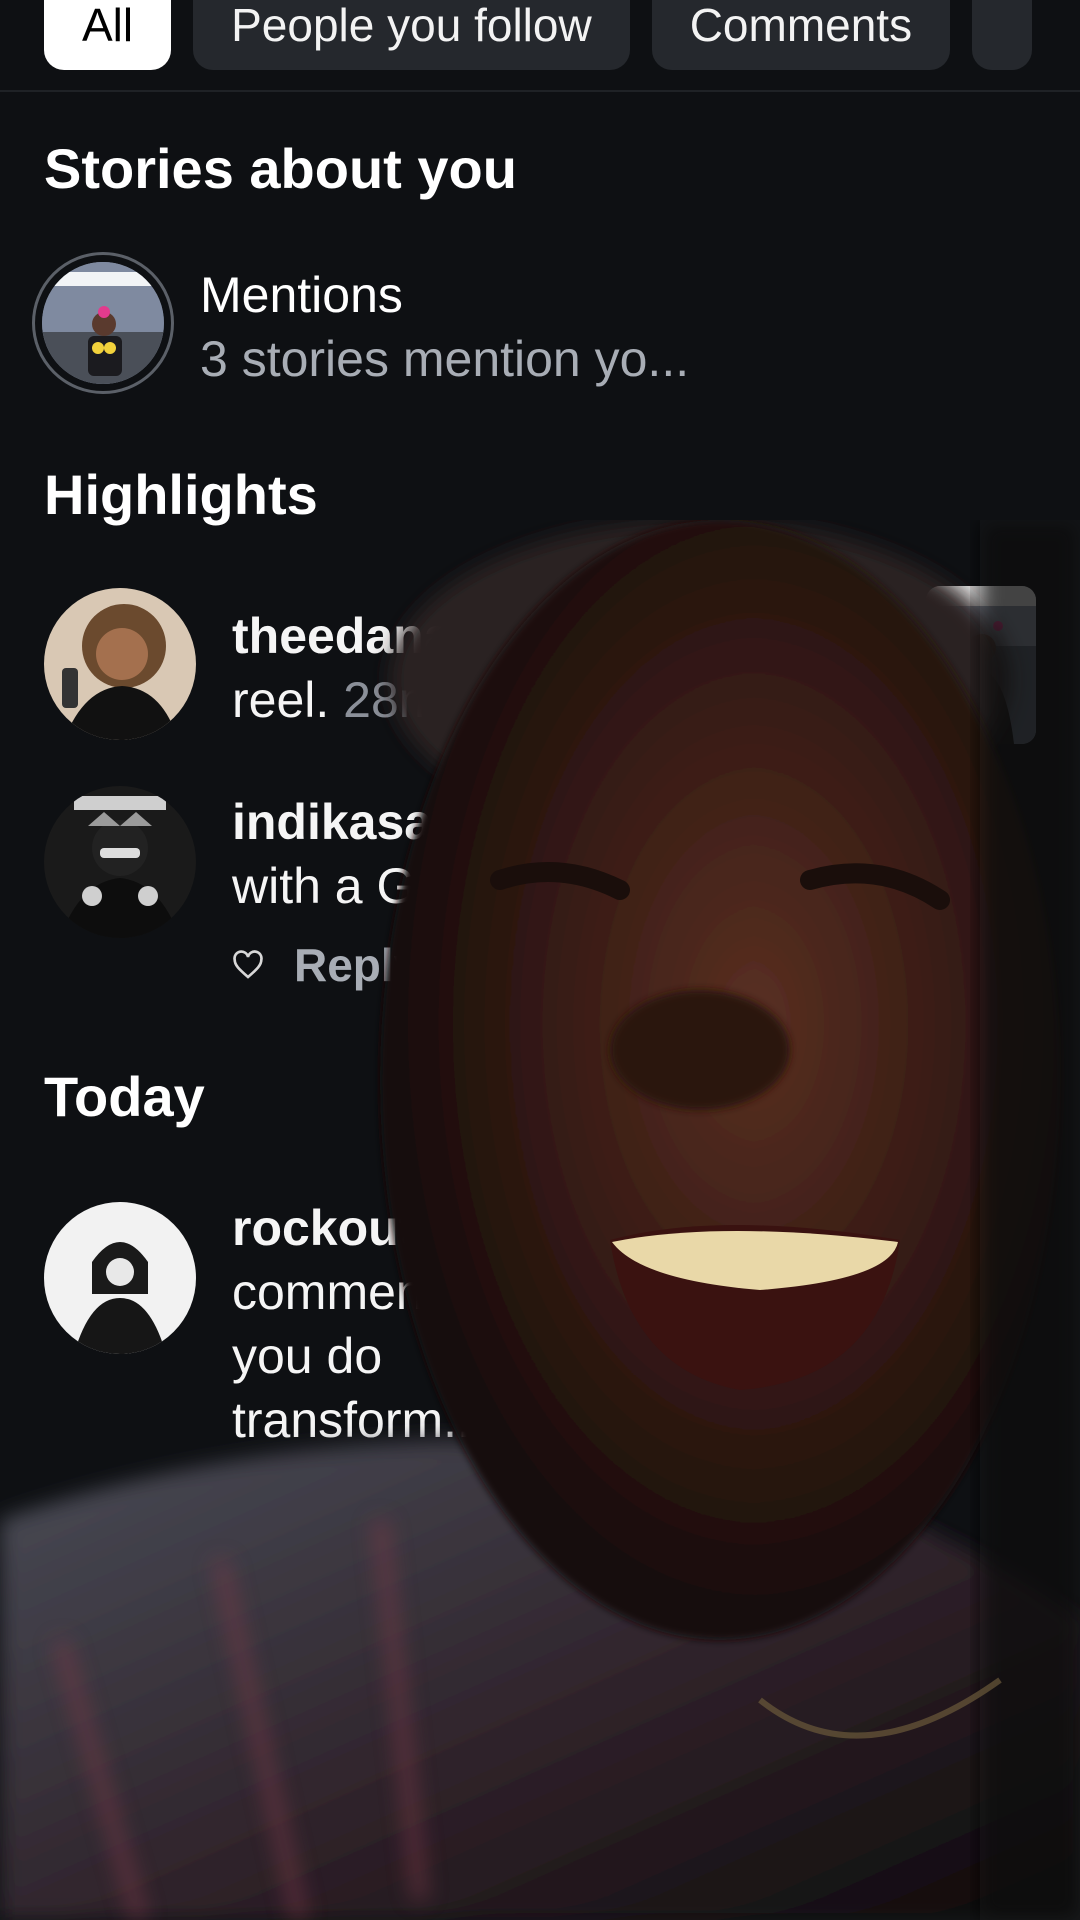 This screenshot has height=1920, width=1080. Describe the element at coordinates (120, 664) in the screenshot. I see `avatar-theedana` at that location.